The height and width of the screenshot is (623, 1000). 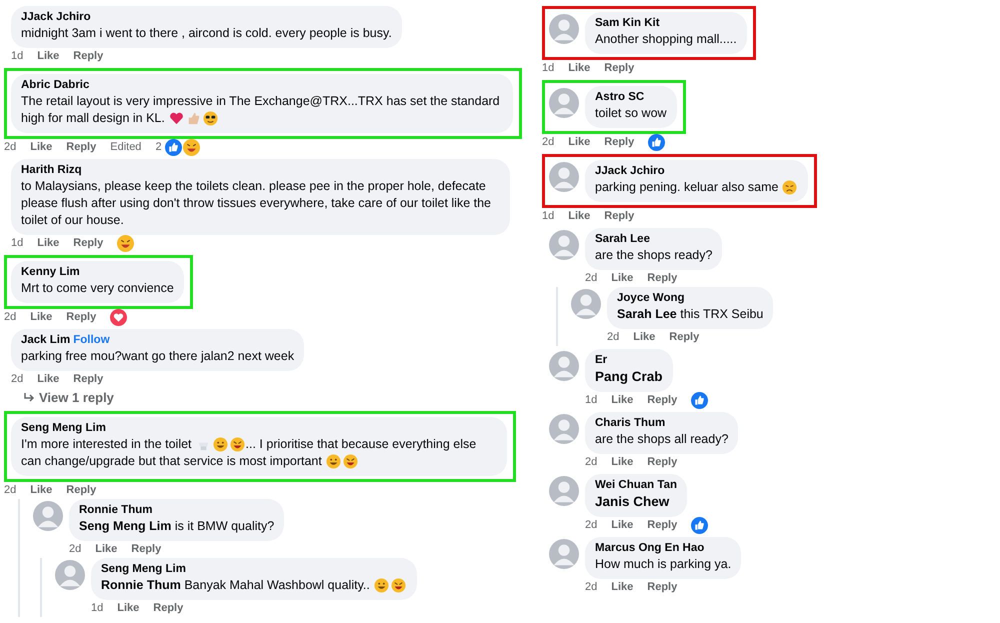 I want to click on comment-text: Pang Crab, so click(x=629, y=376).